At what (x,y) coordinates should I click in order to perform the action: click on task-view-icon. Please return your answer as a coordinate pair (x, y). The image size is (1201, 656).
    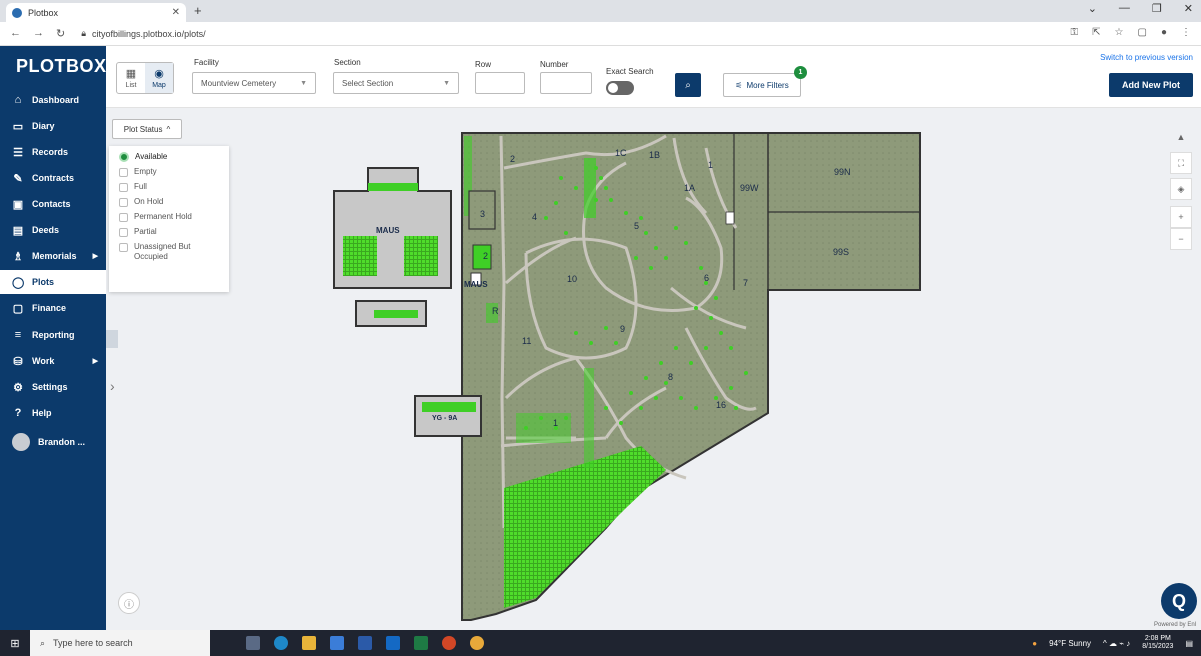
    Looking at the image, I should click on (253, 643).